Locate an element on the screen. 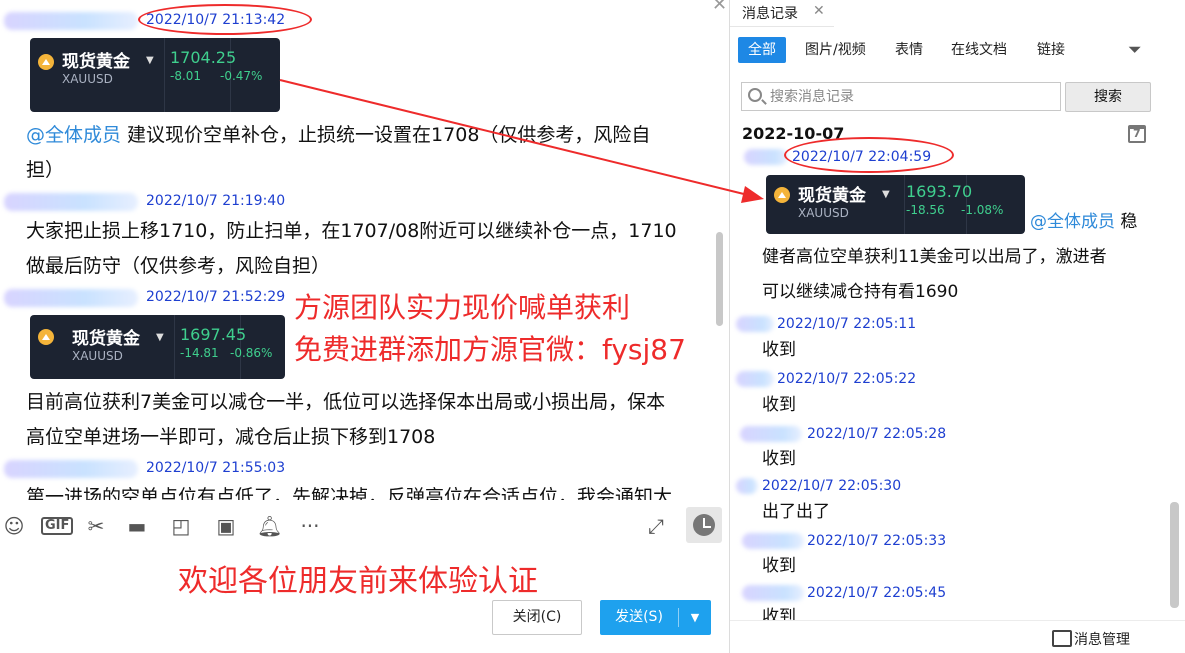  quote-change-pct: -0.47% is located at coordinates (241, 76).